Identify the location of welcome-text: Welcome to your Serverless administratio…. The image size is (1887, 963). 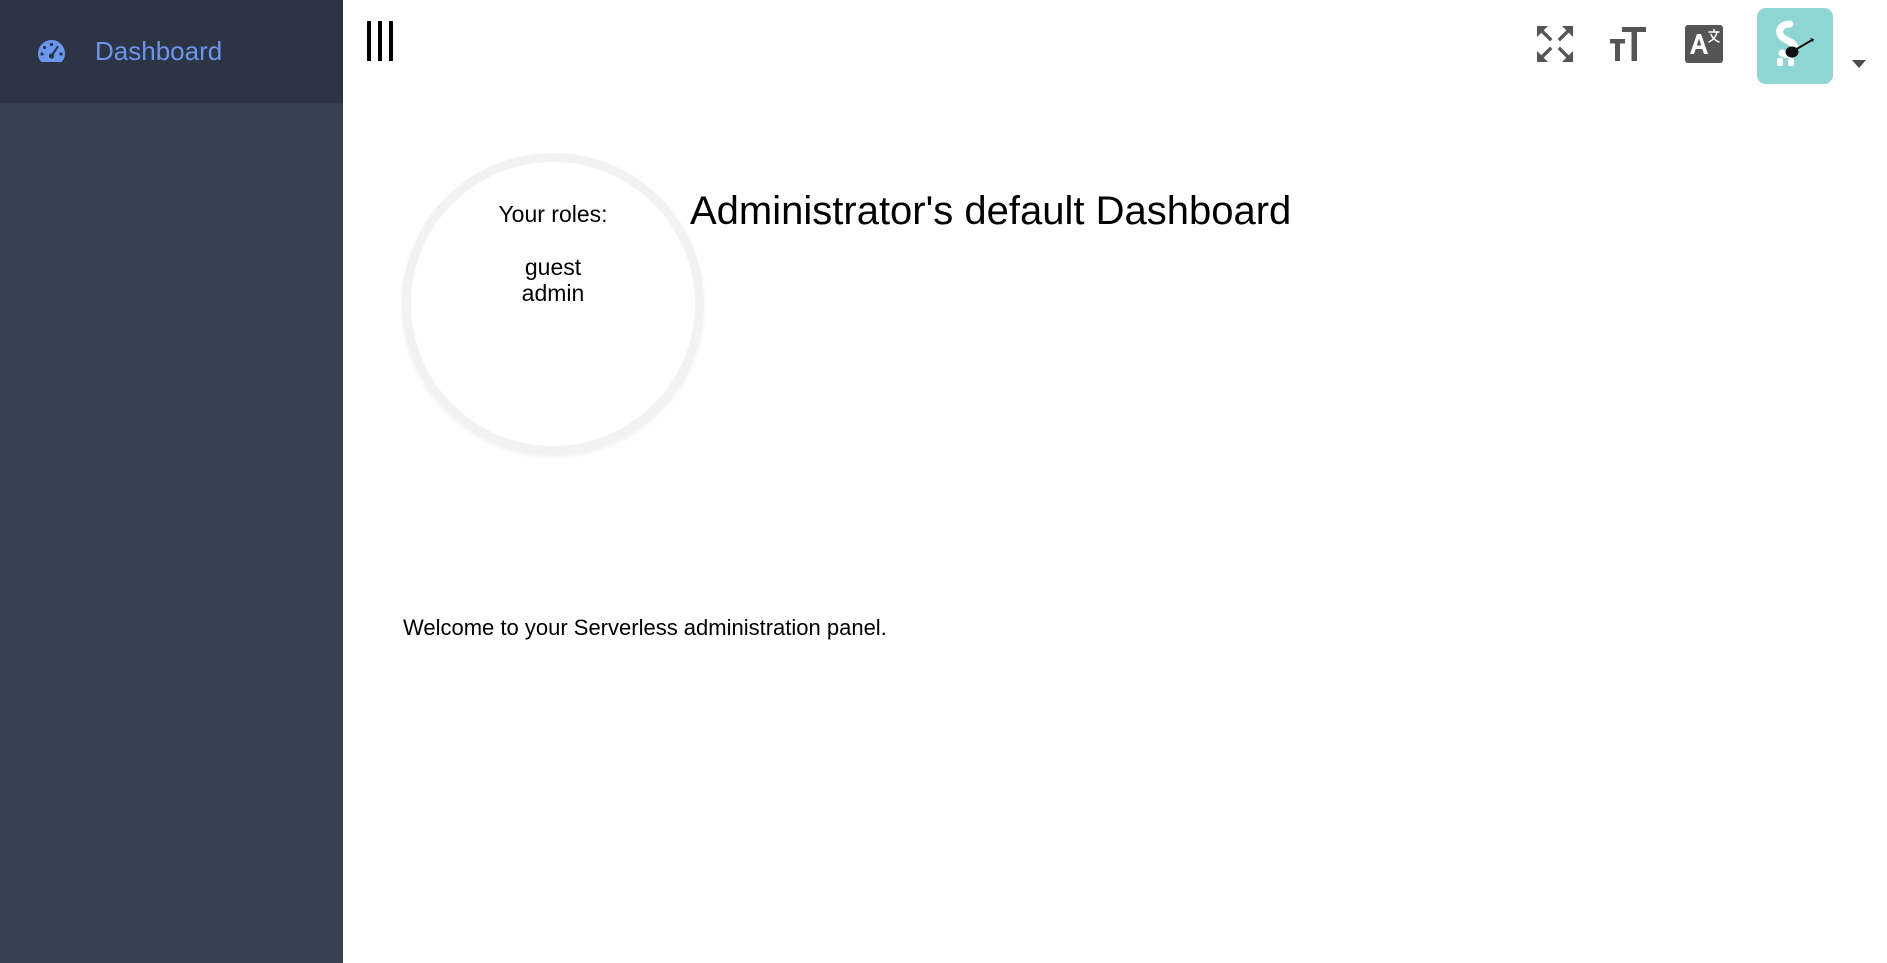
(645, 627).